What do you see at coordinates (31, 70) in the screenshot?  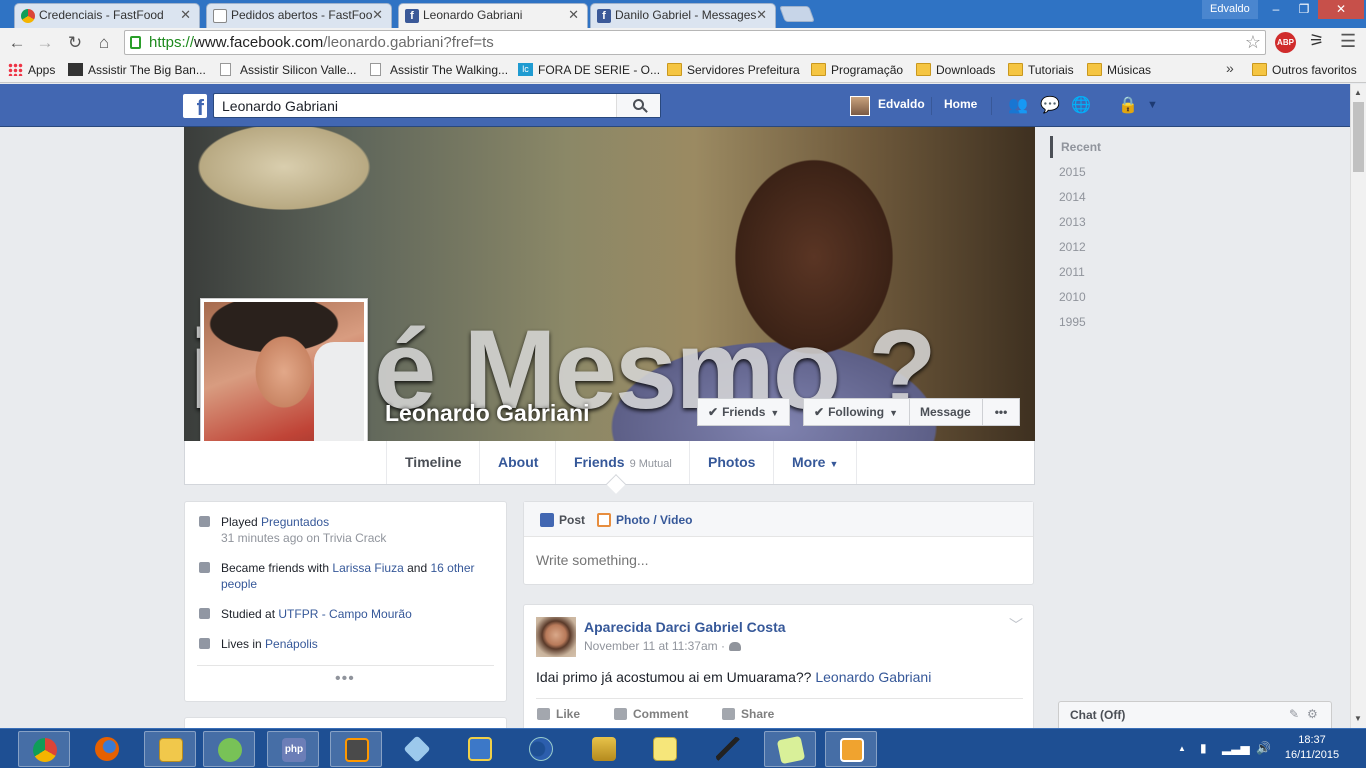 I see `bookmark-apps: Apps` at bounding box center [31, 70].